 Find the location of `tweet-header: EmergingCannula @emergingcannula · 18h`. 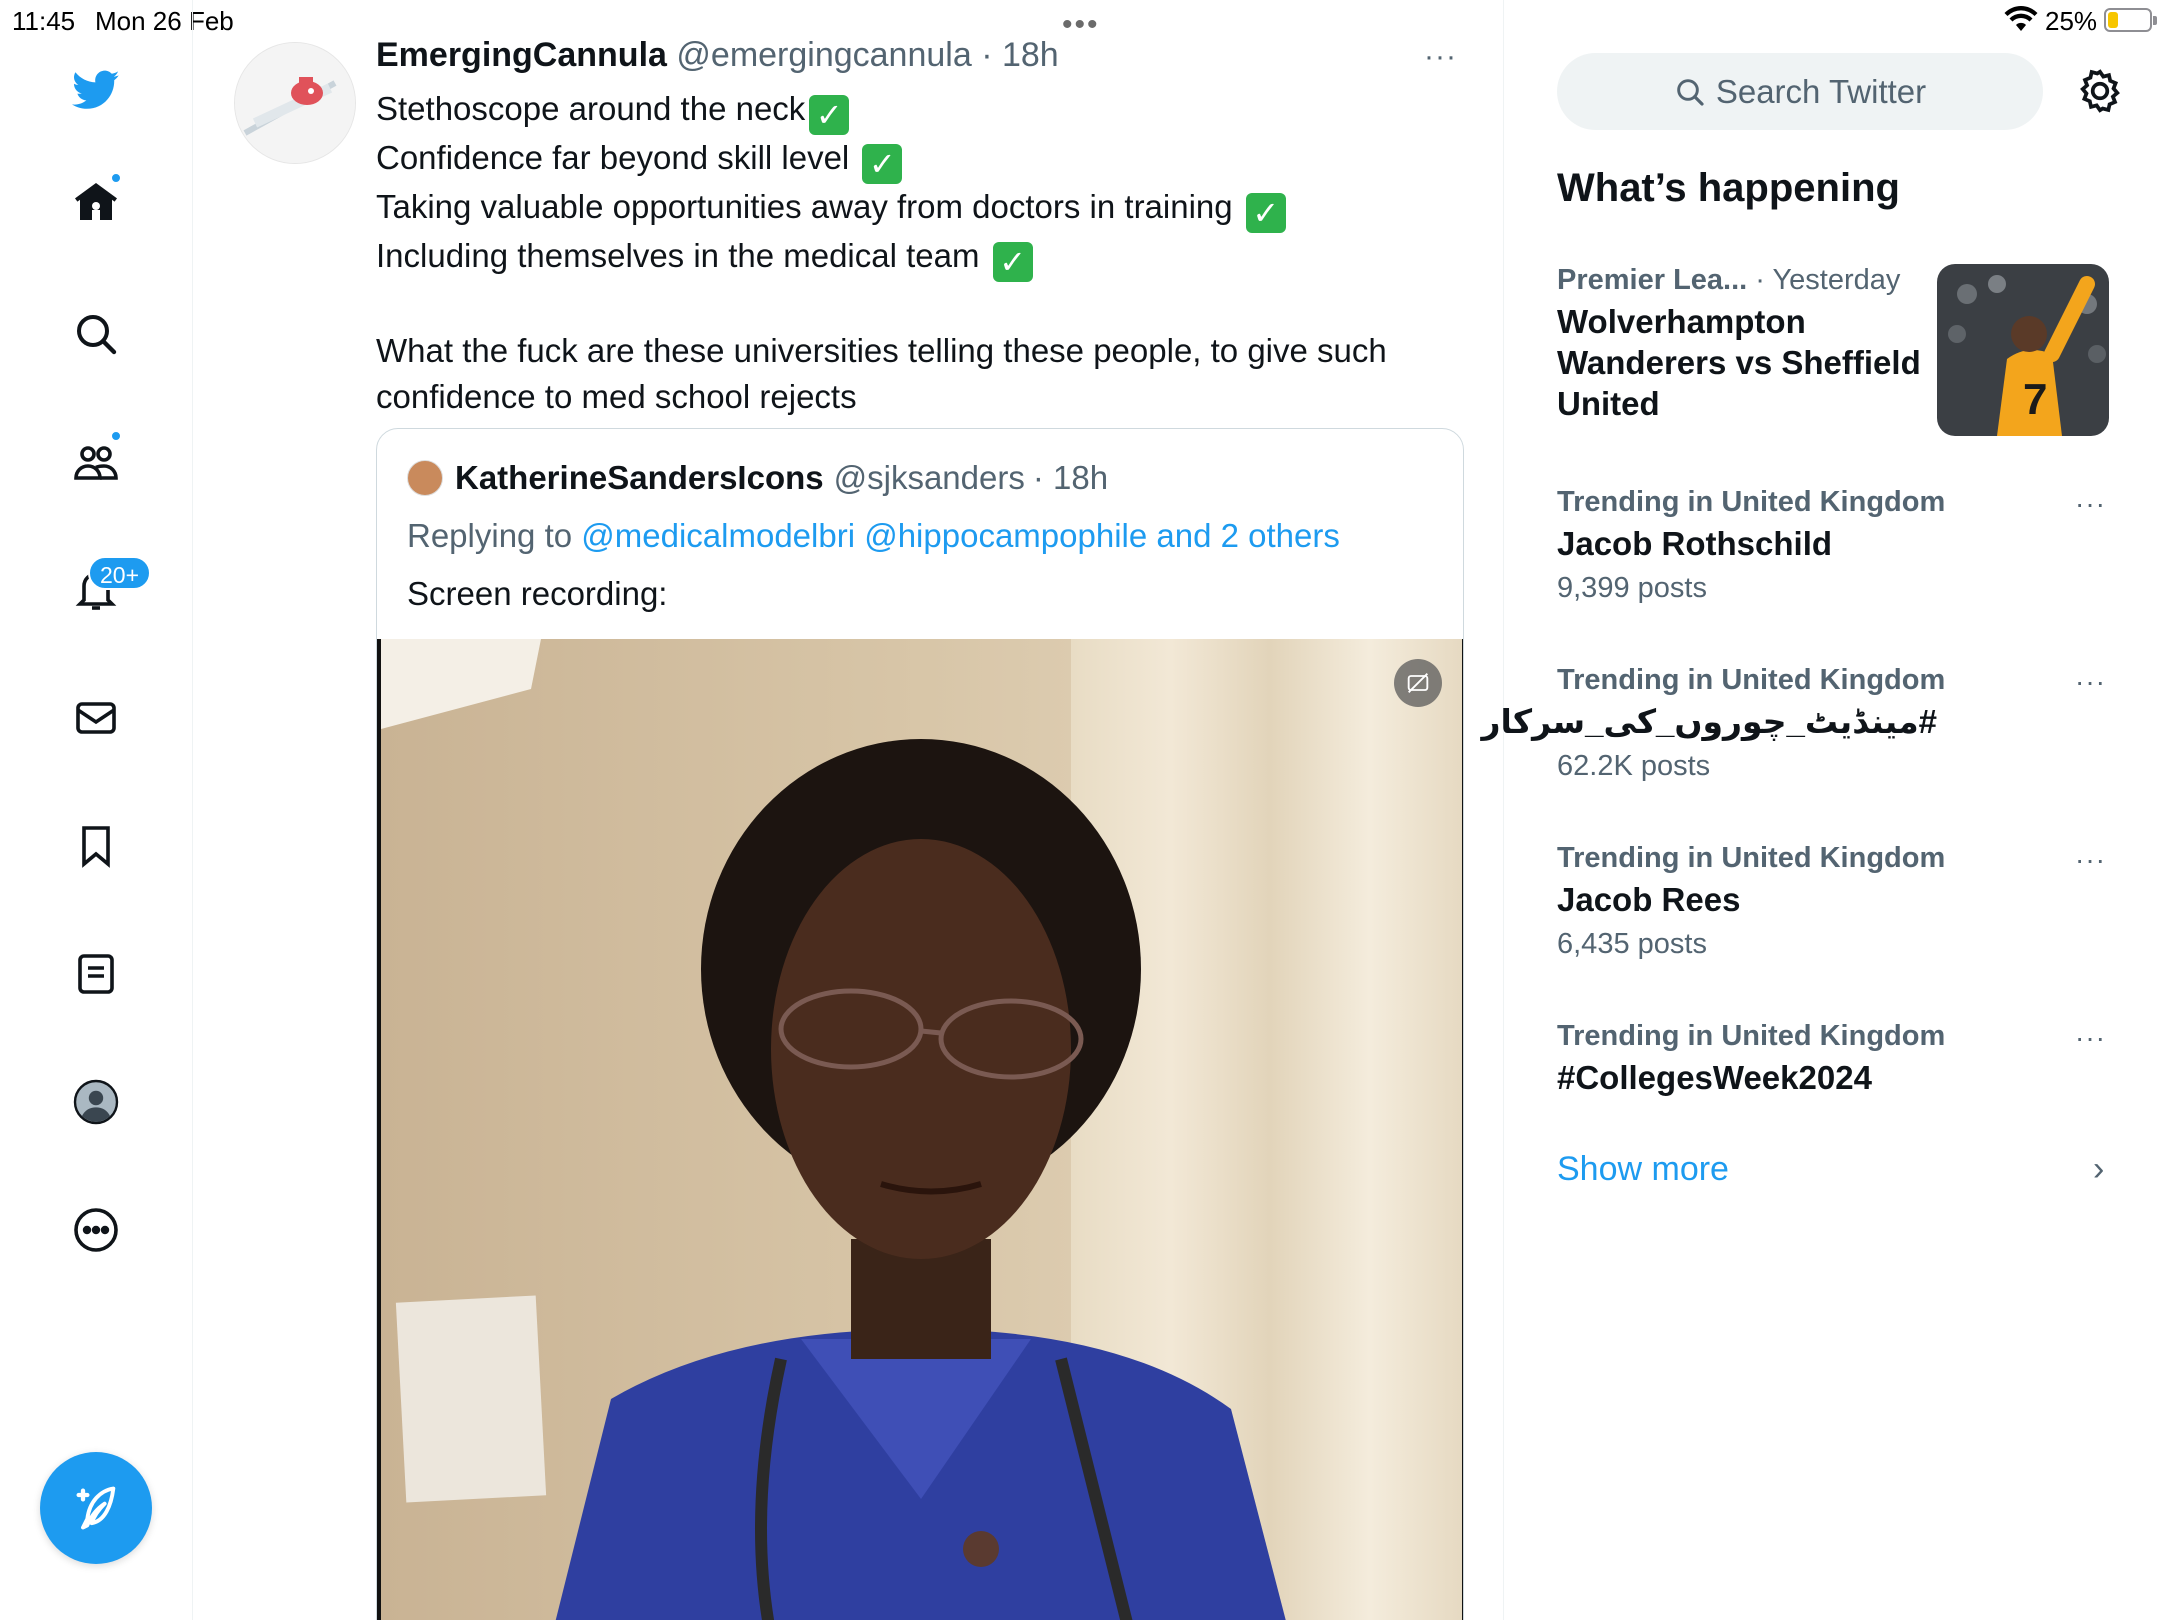

tweet-header: EmergingCannula @emergingcannula · 18h is located at coordinates (717, 55).